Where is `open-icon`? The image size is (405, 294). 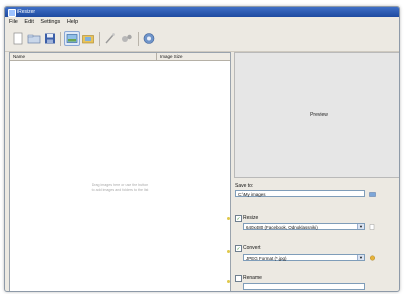
open-icon is located at coordinates (34, 38).